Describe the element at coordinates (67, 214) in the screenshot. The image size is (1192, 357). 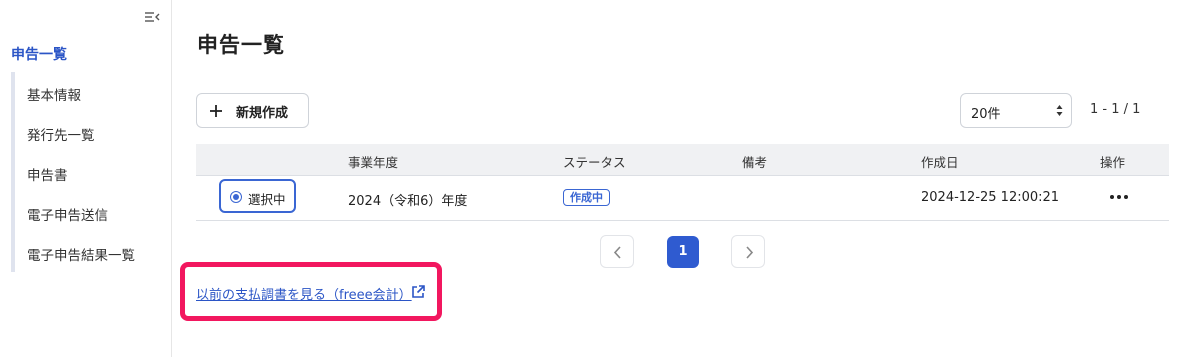
I see `sidebar-item-e-filing-send: 電子申告送信` at that location.